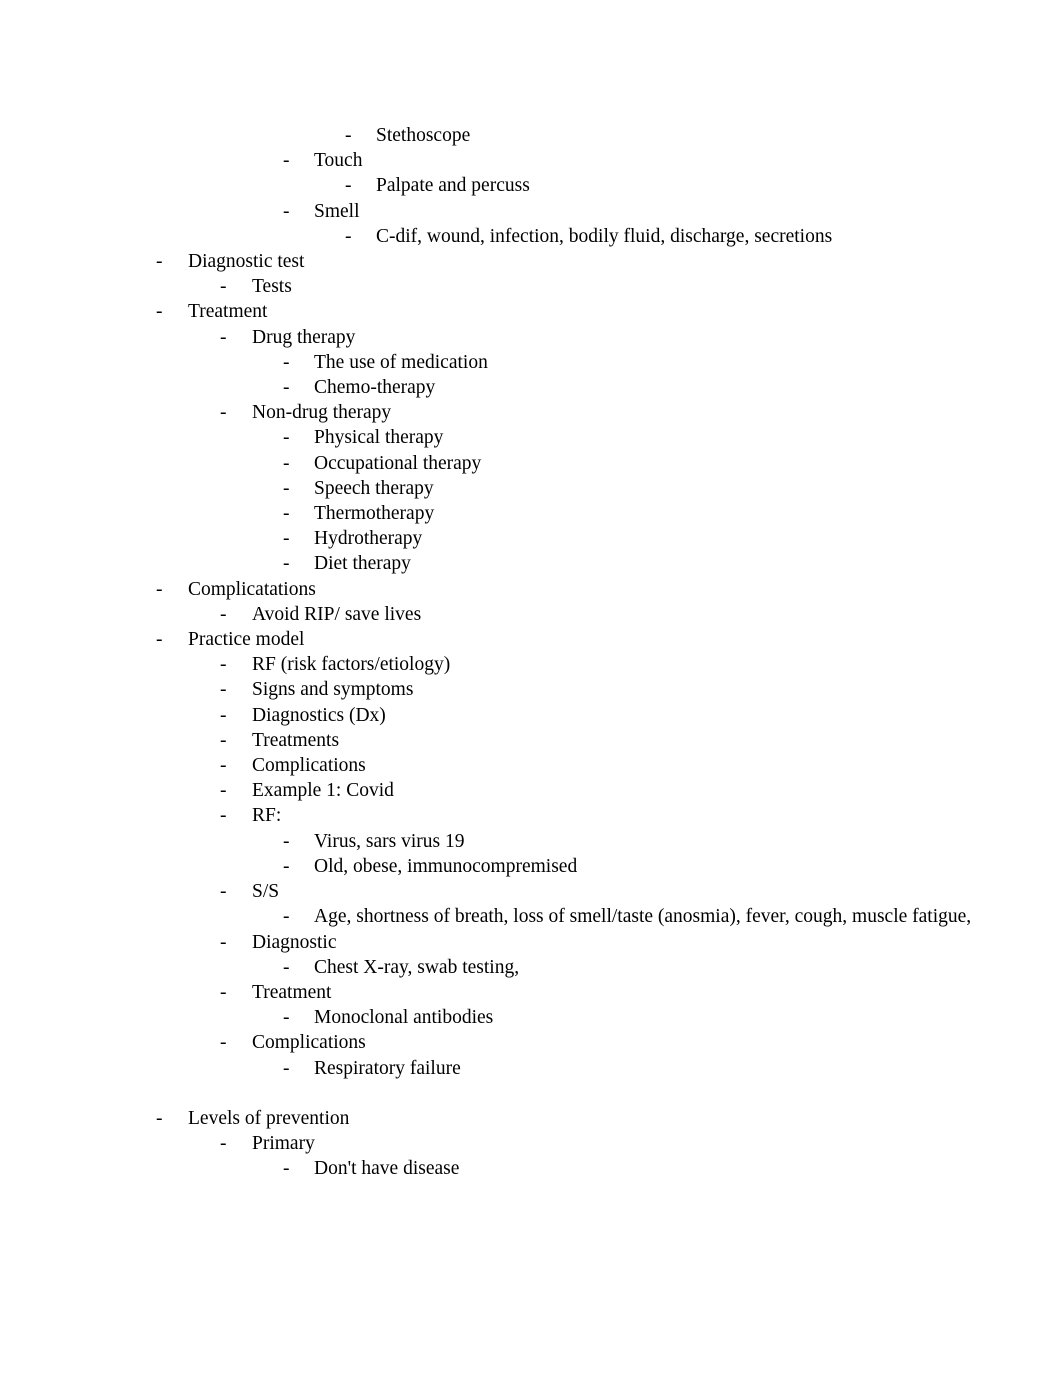  Describe the element at coordinates (323, 791) in the screenshot. I see `outline-item-text: Example 1: Covid` at that location.